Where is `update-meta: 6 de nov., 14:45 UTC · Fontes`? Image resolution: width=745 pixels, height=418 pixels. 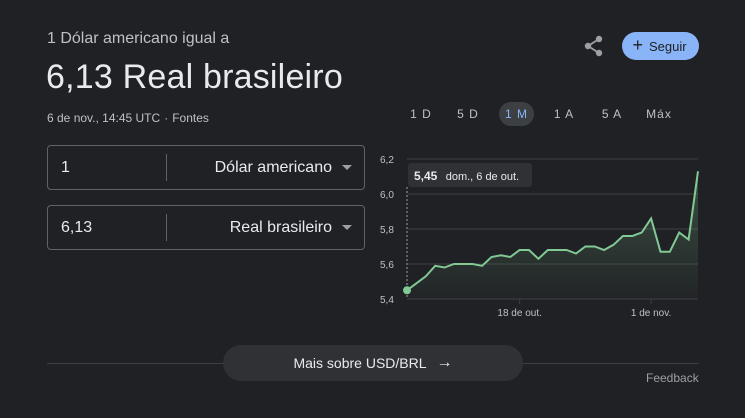 update-meta: 6 de nov., 14:45 UTC · Fontes is located at coordinates (128, 118).